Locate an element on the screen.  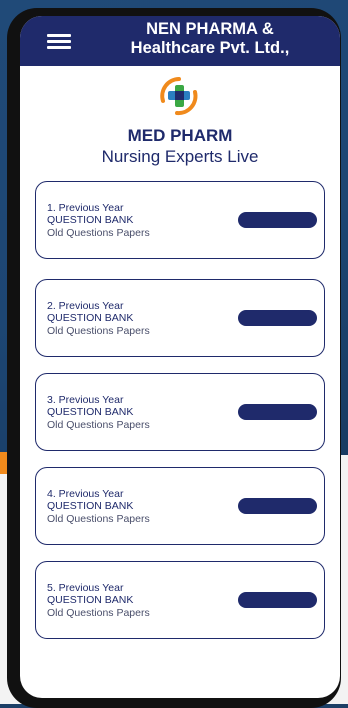
card-title: 5. Previous Year is located at coordinates (85, 588).